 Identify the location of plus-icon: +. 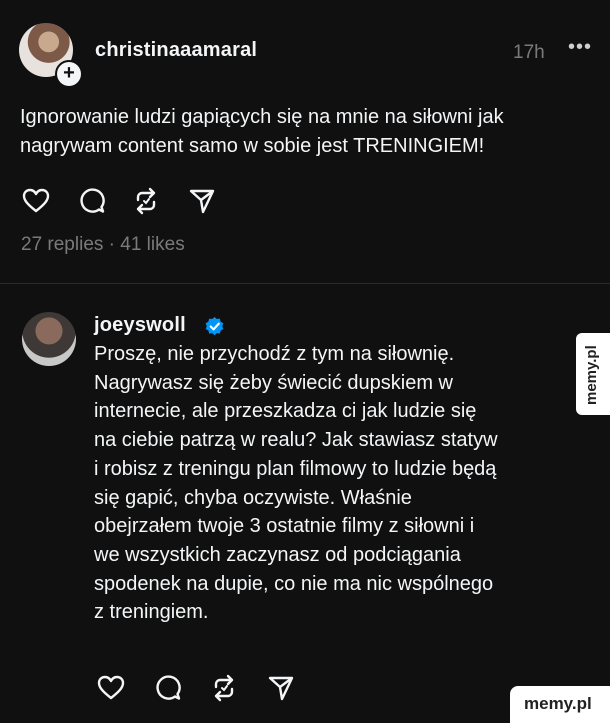
(69, 74).